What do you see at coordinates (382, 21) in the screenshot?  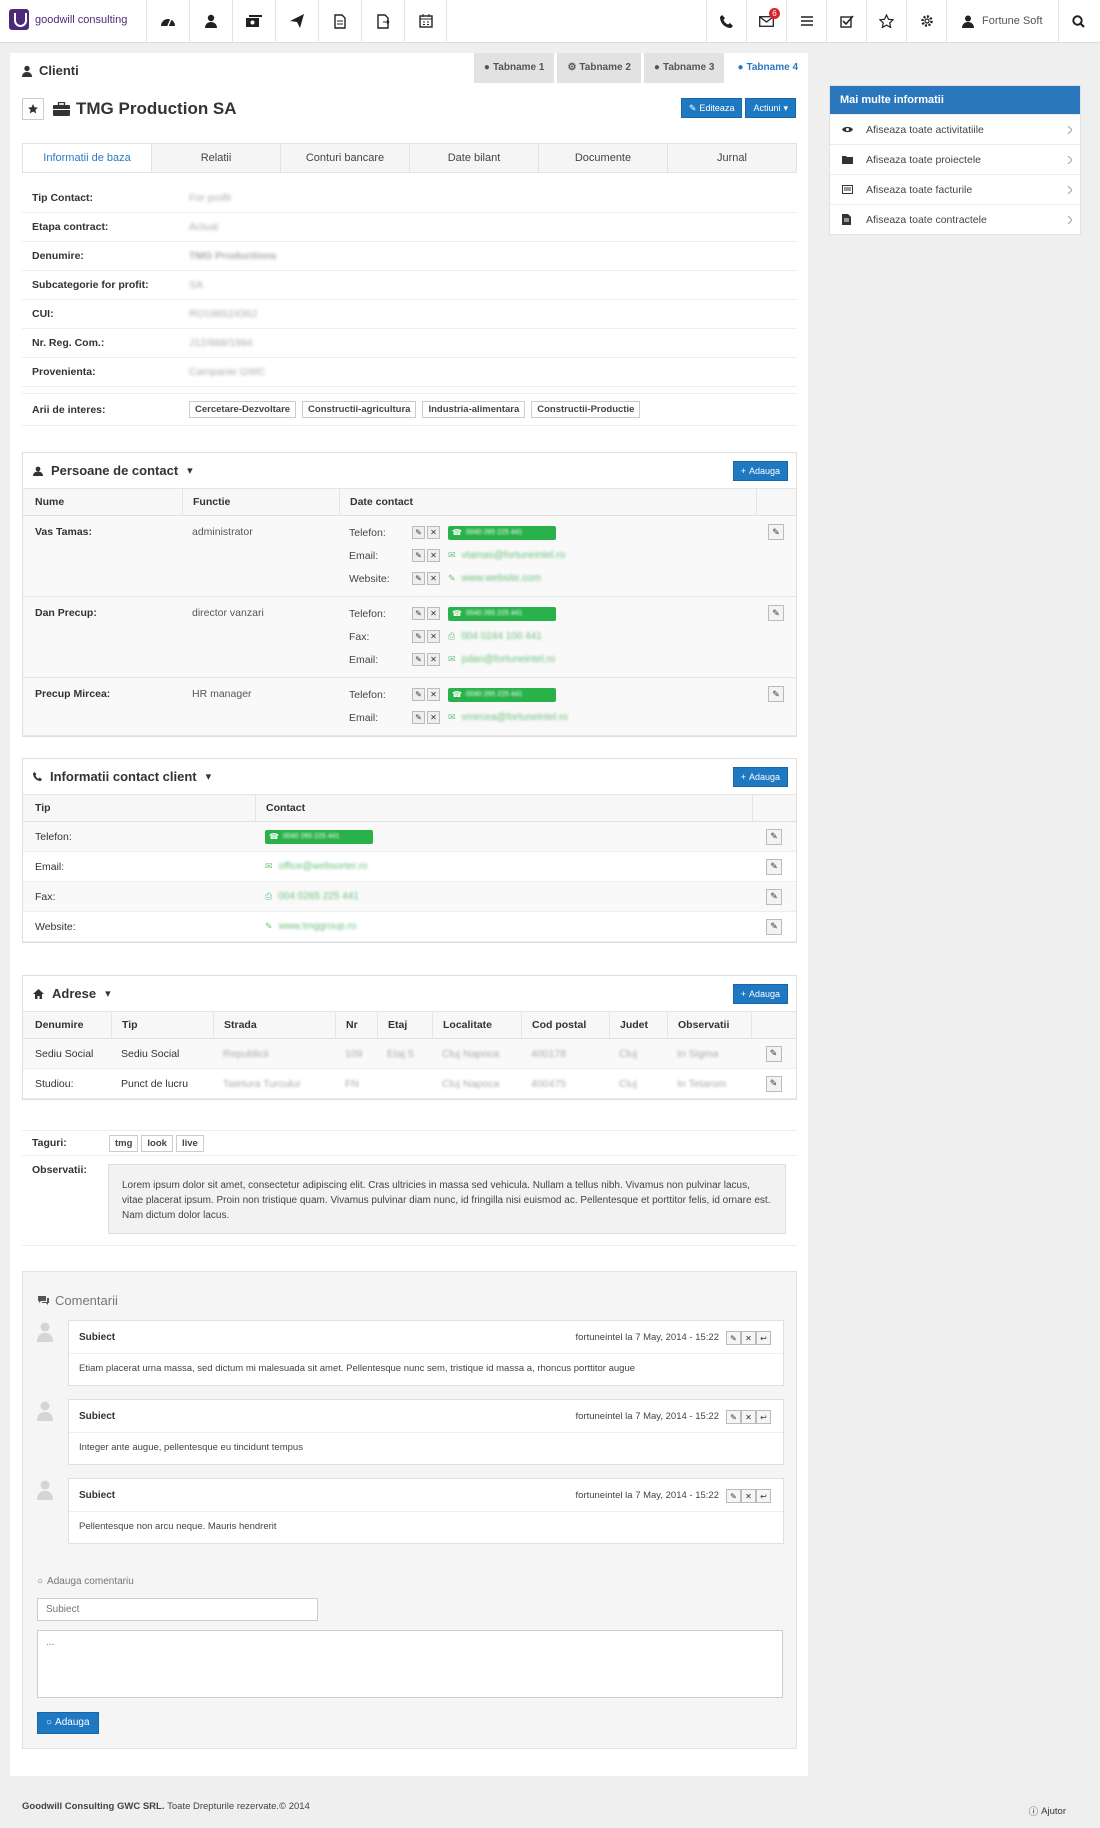 I see `nav-file-export` at bounding box center [382, 21].